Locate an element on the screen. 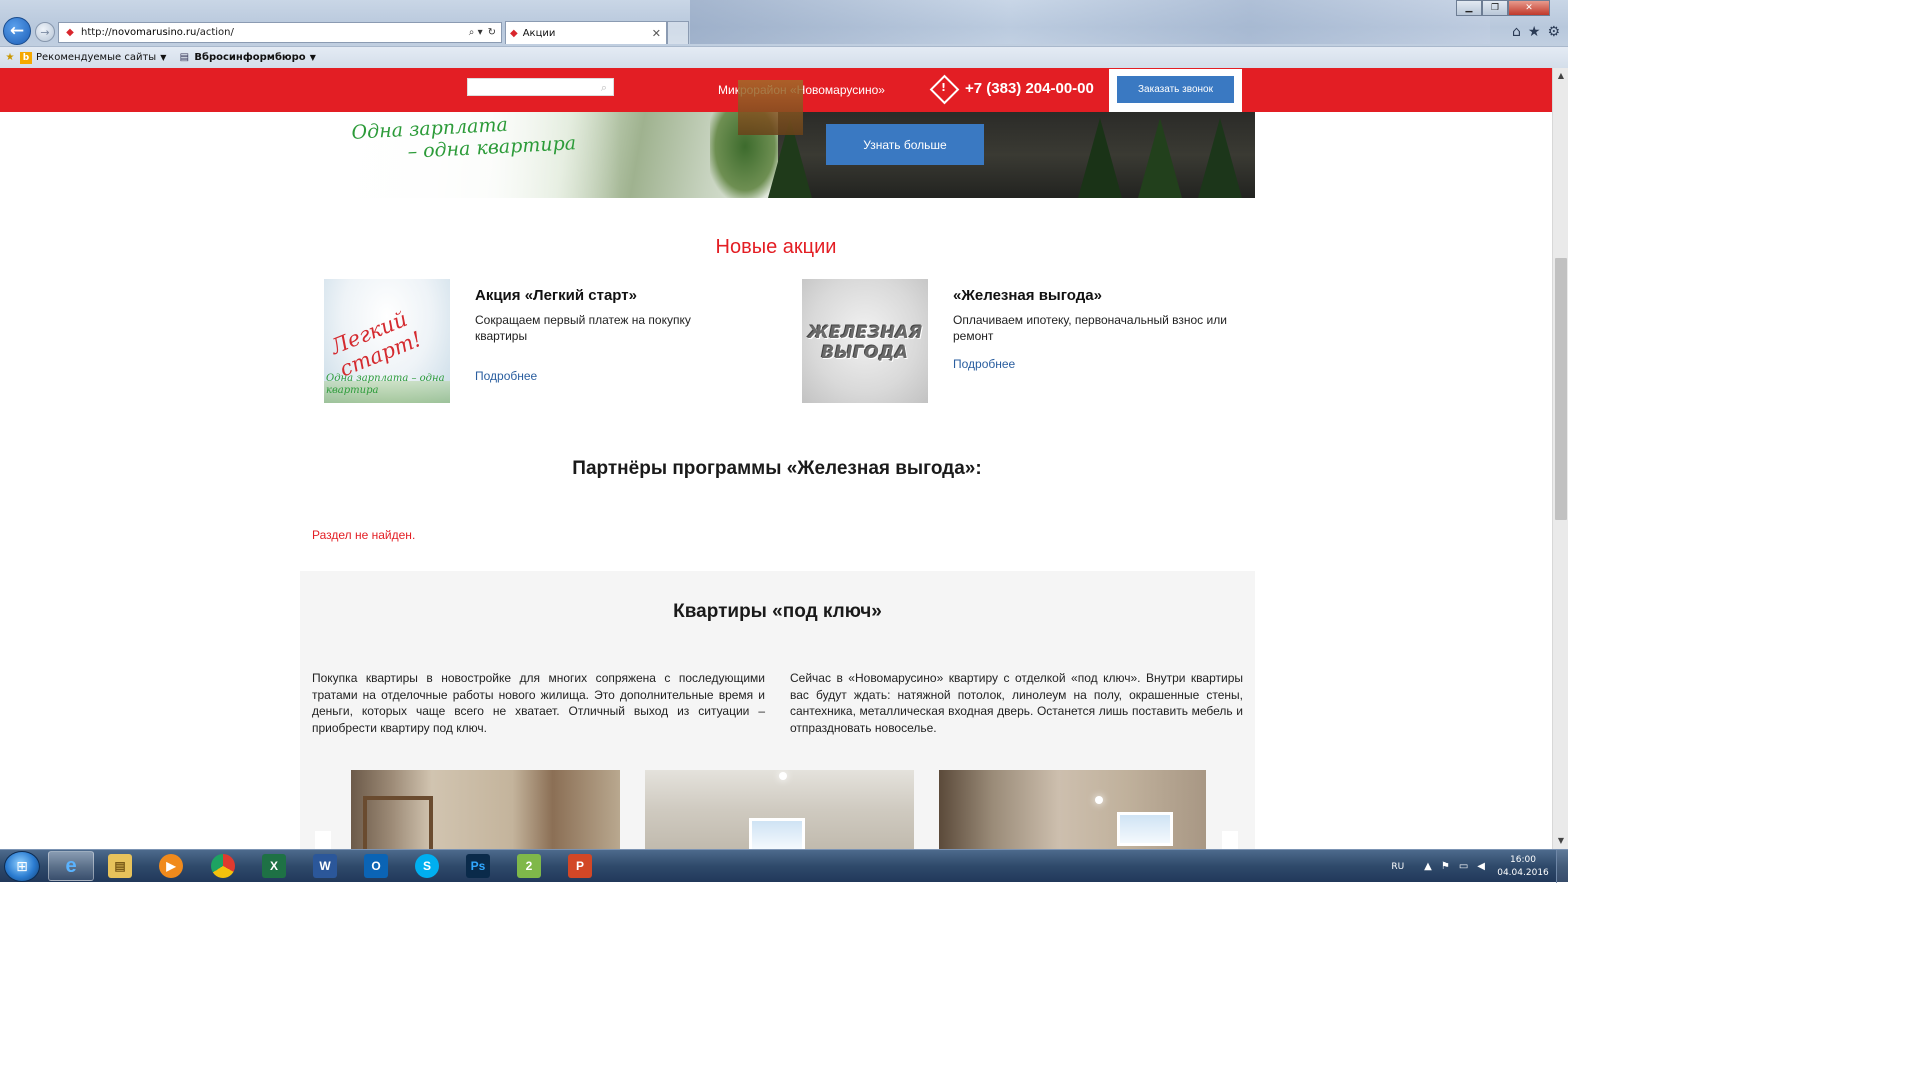 Image resolution: width=1920 pixels, height=1080 pixels. tab-actions: ◆ Акции ✕ is located at coordinates (586, 32).